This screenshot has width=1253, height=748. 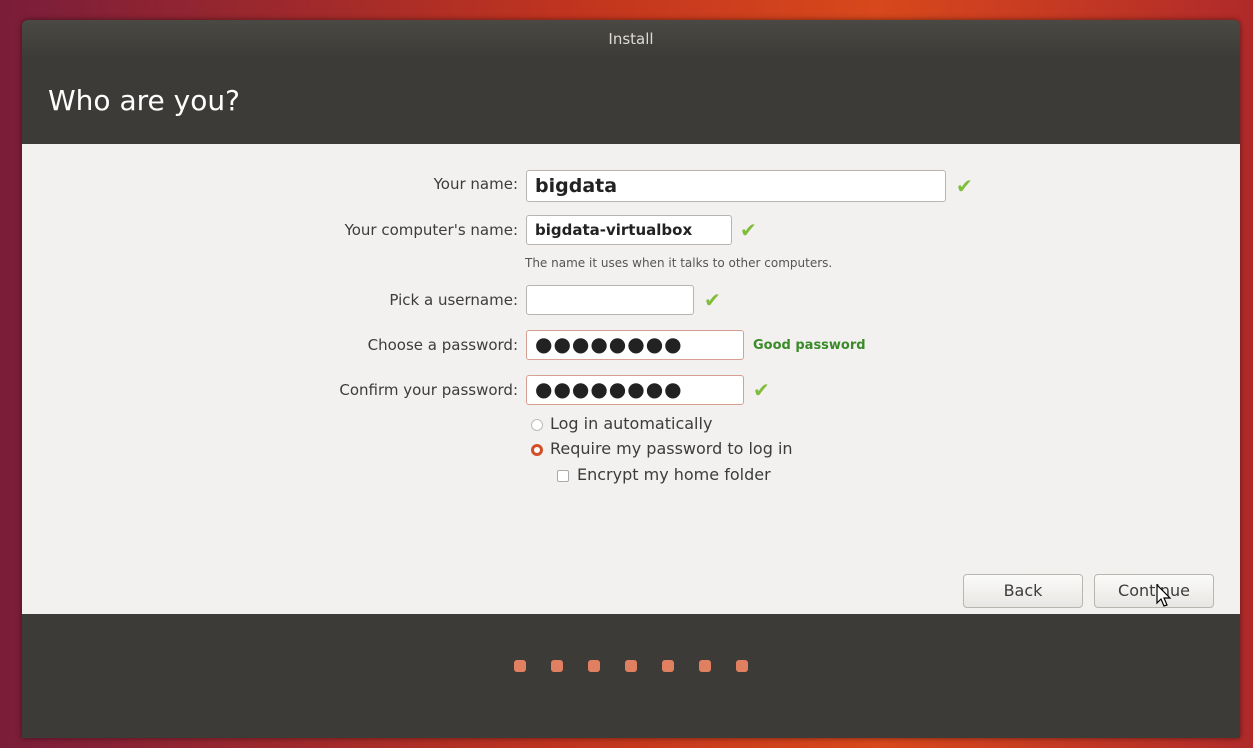 I want to click on back-button: Back, so click(x=1023, y=591).